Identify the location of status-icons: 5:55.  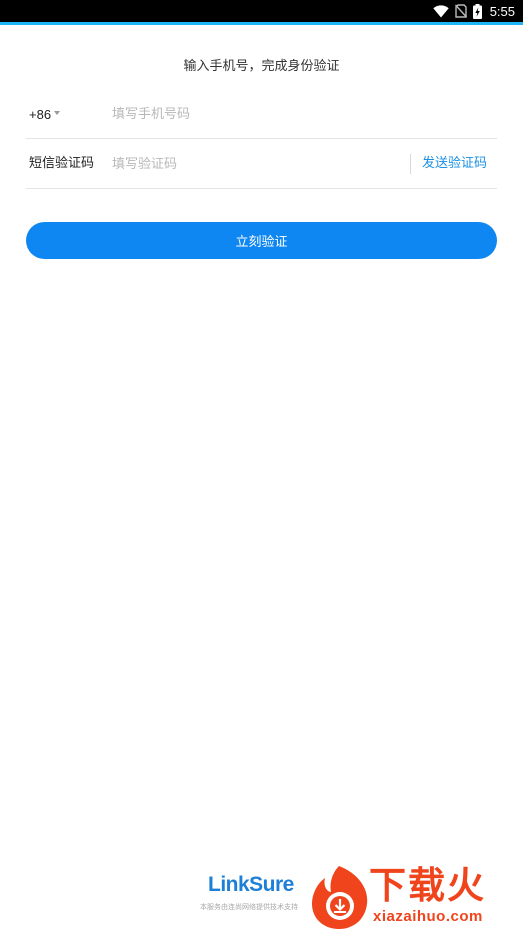
(473, 11).